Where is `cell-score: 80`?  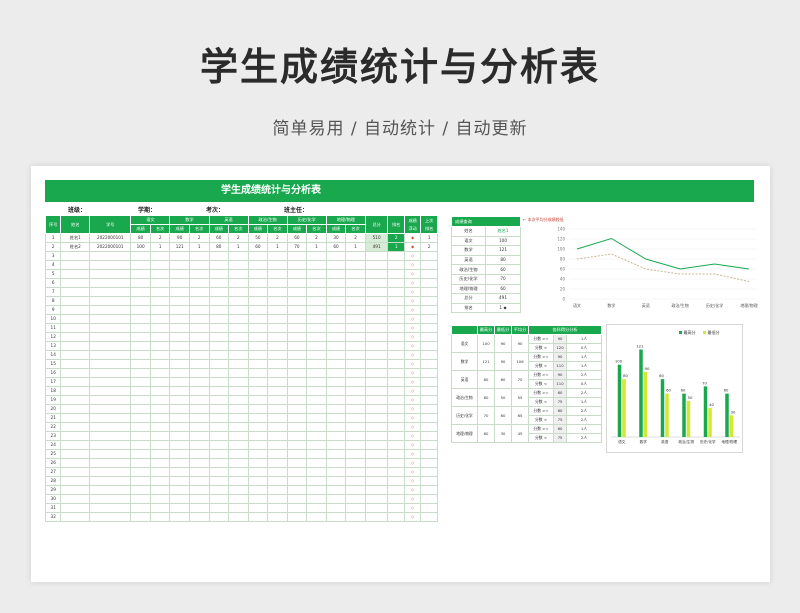 cell-score: 80 is located at coordinates (219, 247).